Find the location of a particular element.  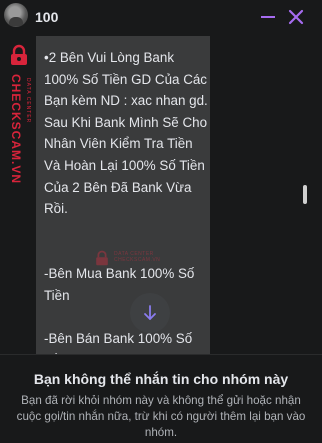

close-icon is located at coordinates (296, 17).